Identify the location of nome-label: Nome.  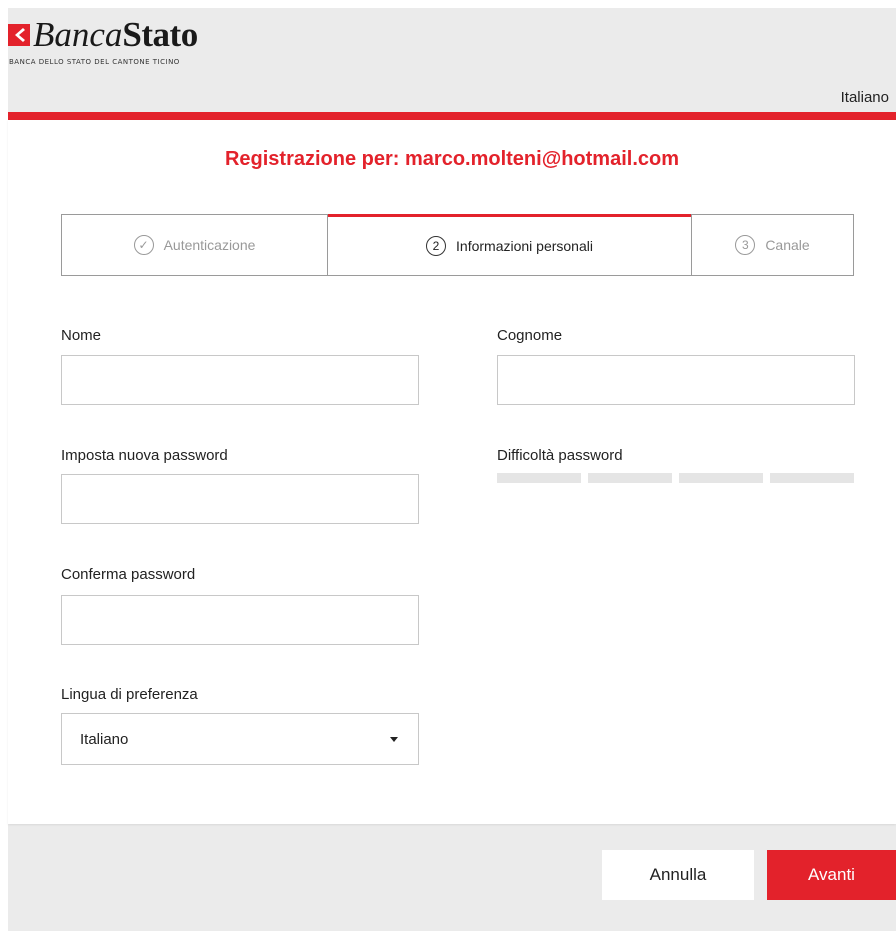
(81, 335).